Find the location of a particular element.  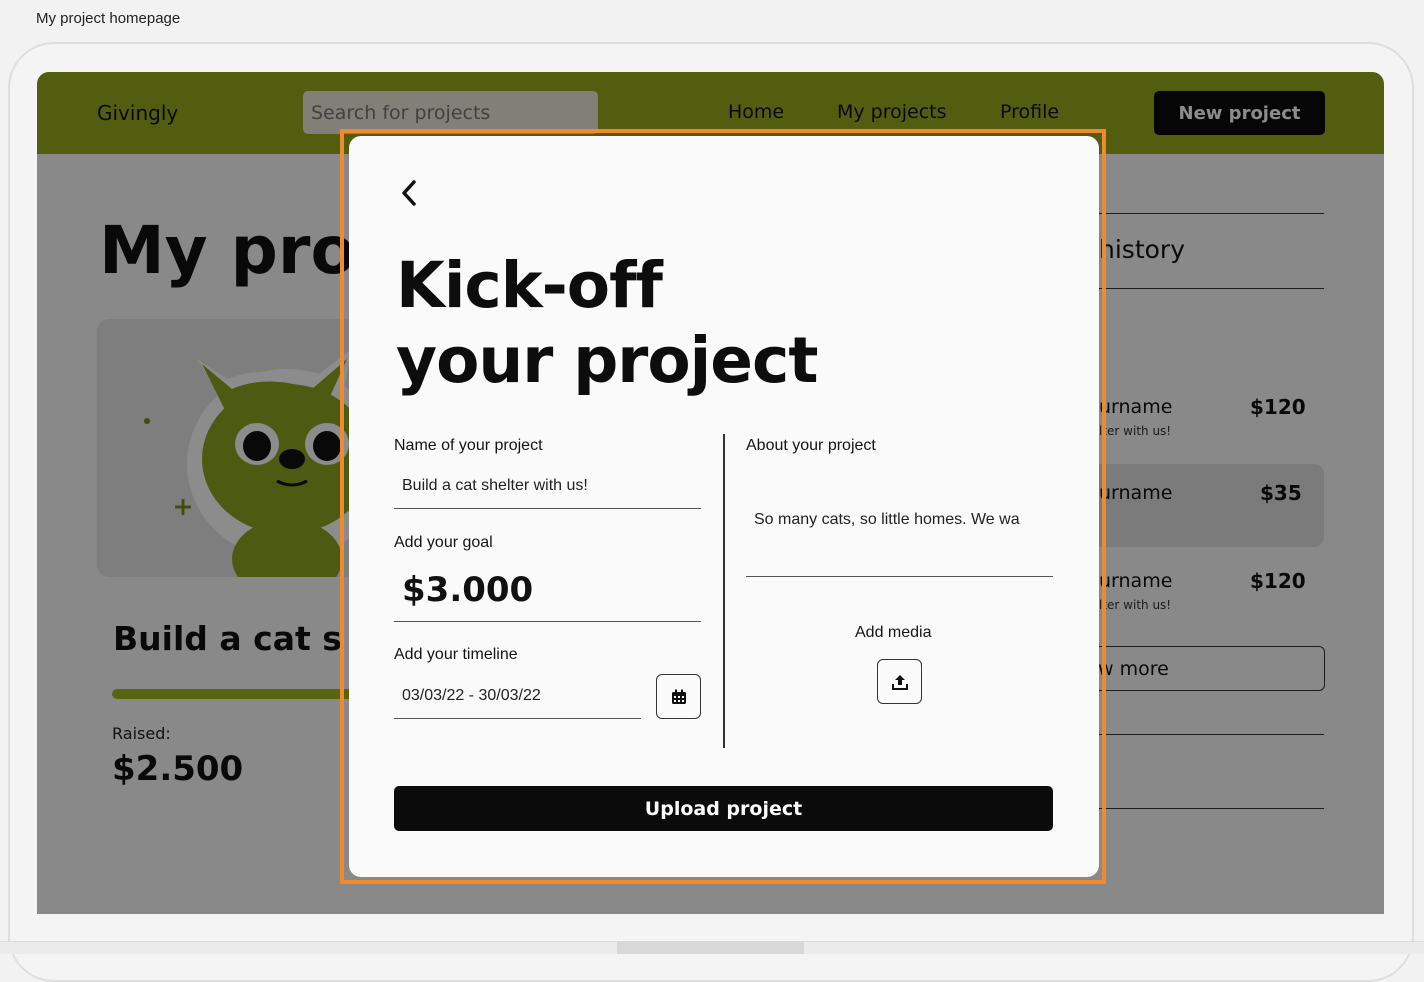

about-field: So many cats, so little homes. We wa is located at coordinates (899, 542).